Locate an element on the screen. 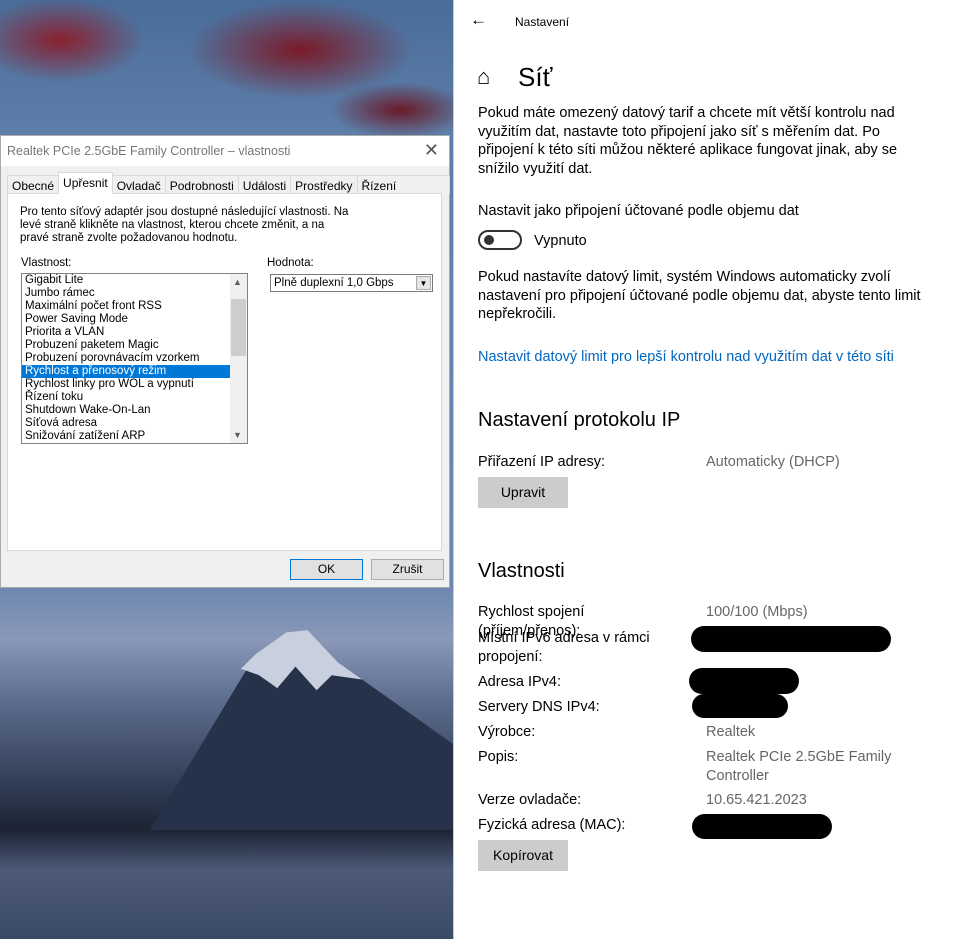 The width and height of the screenshot is (957, 939). properties-heading: Vlastnosti is located at coordinates (521, 571).